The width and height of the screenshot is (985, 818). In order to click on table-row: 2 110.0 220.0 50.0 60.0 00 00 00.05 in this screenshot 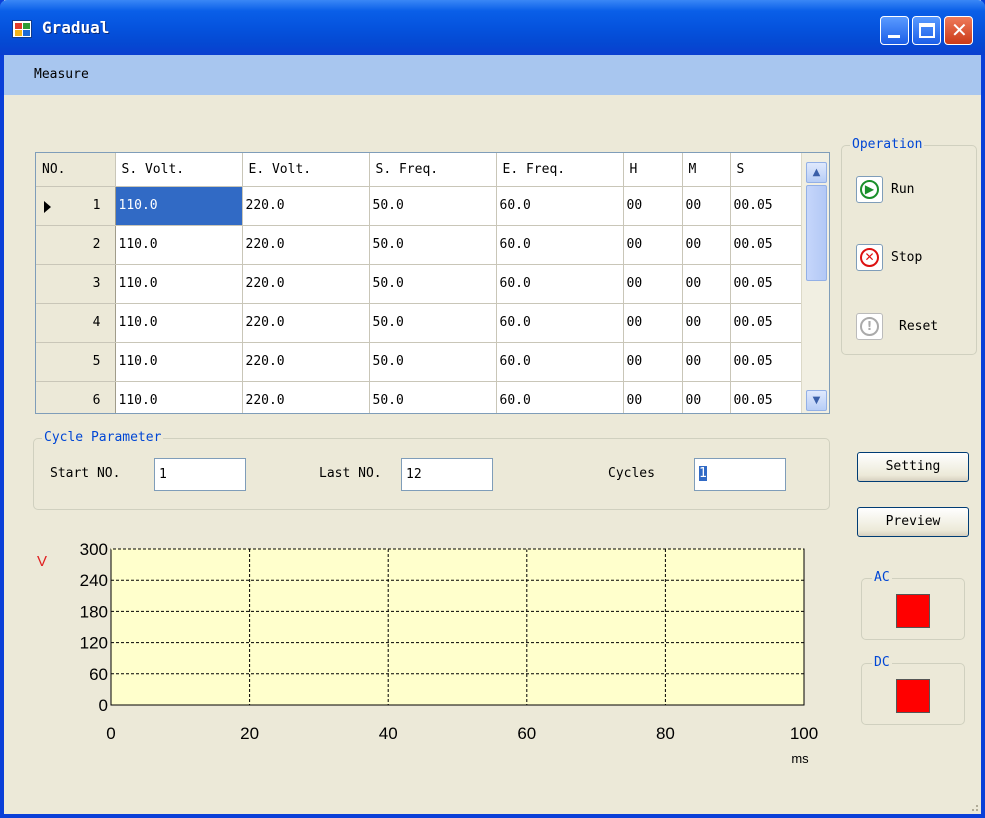, I will do `click(419, 245)`.